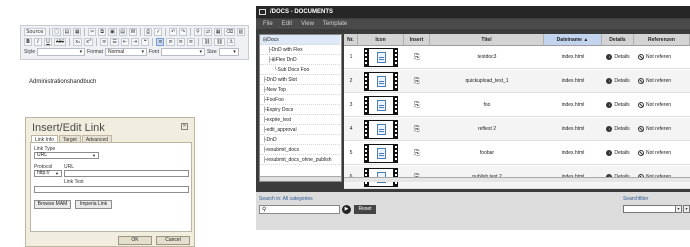 This screenshot has height=247, width=690. What do you see at coordinates (335, 24) in the screenshot?
I see `menu-template: Template` at bounding box center [335, 24].